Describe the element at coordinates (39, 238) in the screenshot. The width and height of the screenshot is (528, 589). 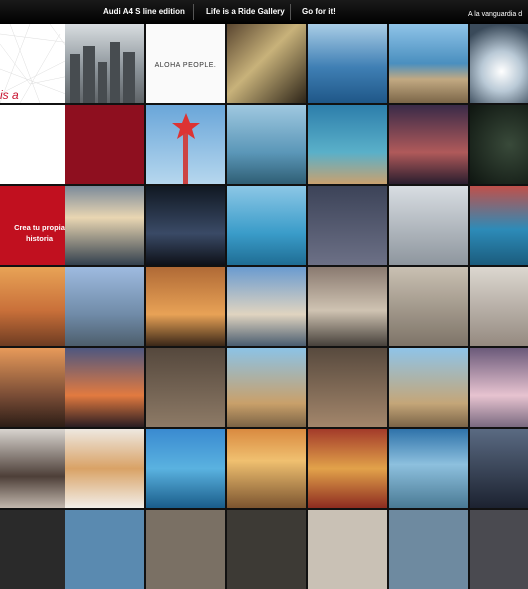
I see `cta-line2: historia` at that location.